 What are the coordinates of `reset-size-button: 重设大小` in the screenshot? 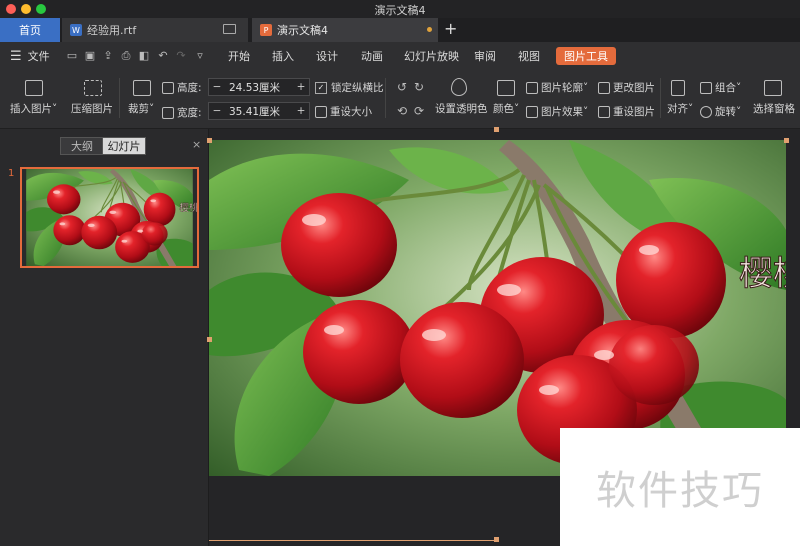 It's located at (343, 111).